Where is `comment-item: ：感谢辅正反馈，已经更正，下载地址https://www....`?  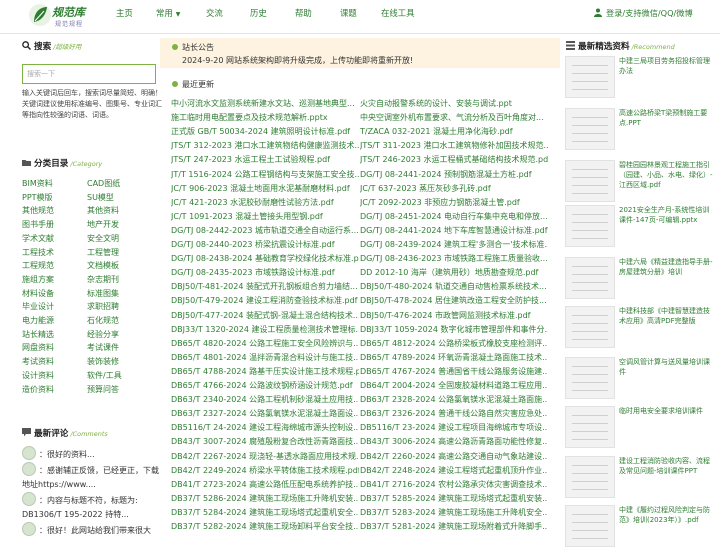
comment-item: ：感谢辅正反馈，已经更正，下载地址https://www.... is located at coordinates (91, 477).